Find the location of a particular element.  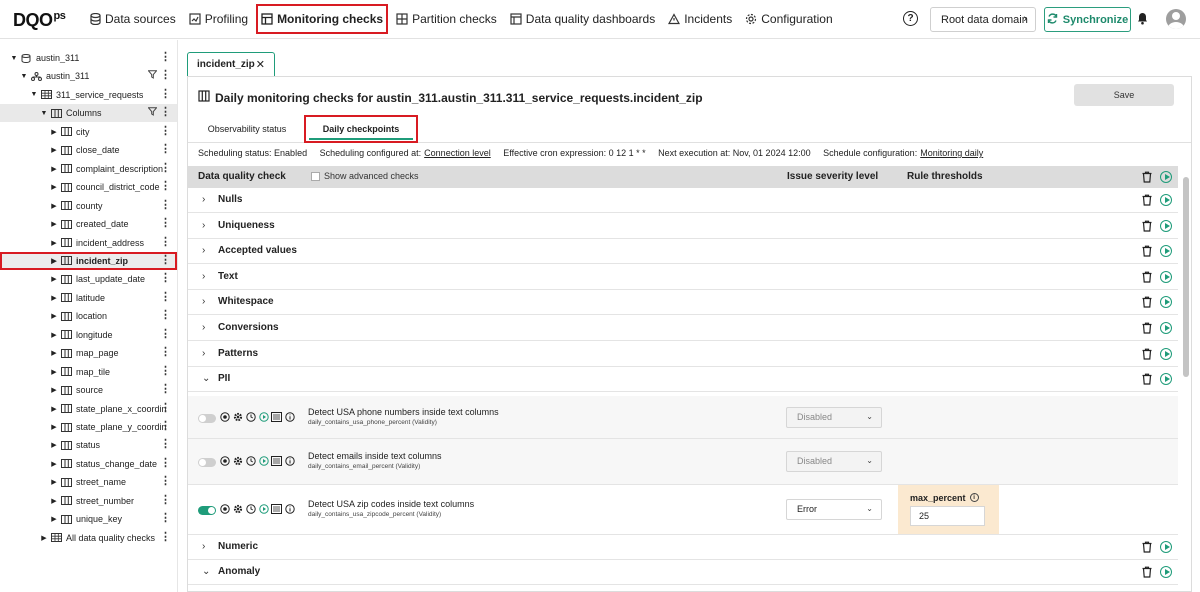

tree-item-close-date: ▶ close_date ⋮ is located at coordinates (88, 150).